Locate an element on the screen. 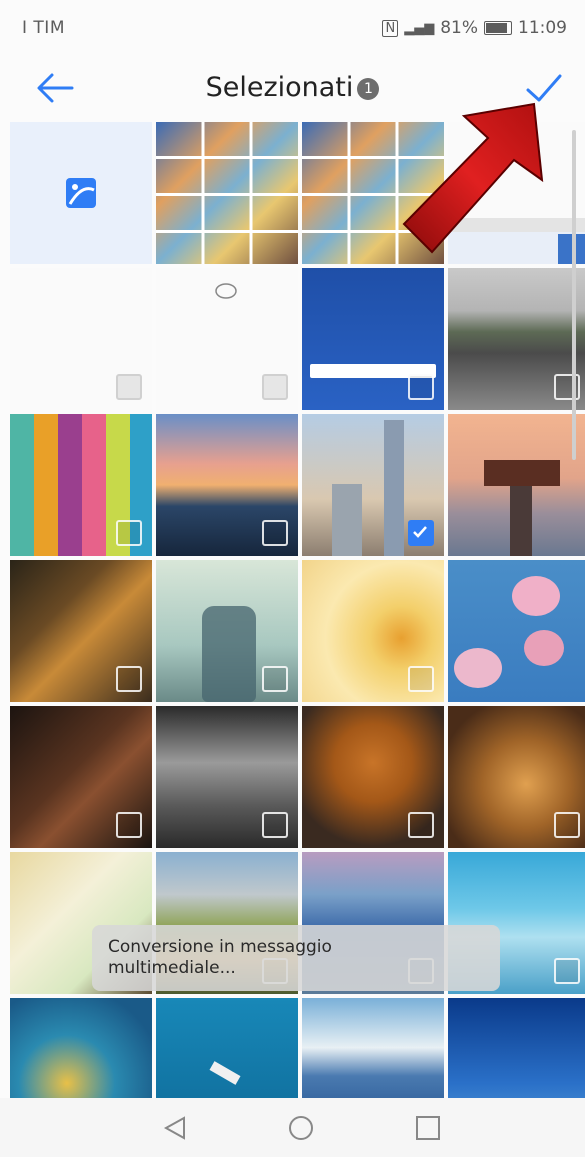 Image resolution: width=585 pixels, height=1157 pixels. battery-icon is located at coordinates (498, 28).